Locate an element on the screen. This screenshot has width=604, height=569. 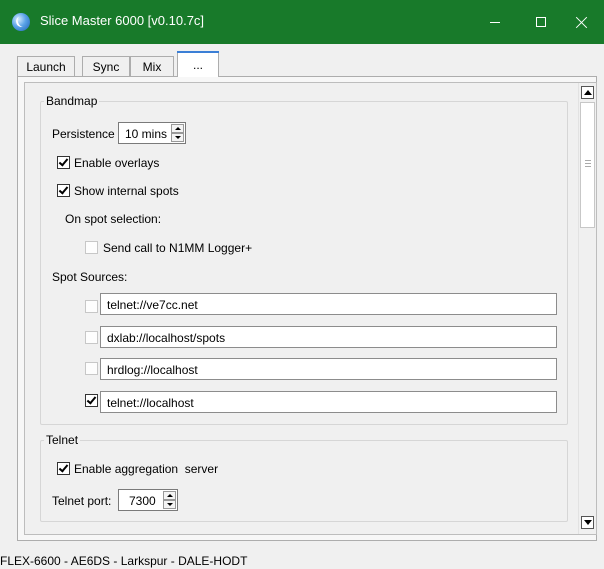
on-spot-selection-label: On spot selection: is located at coordinates (113, 219).